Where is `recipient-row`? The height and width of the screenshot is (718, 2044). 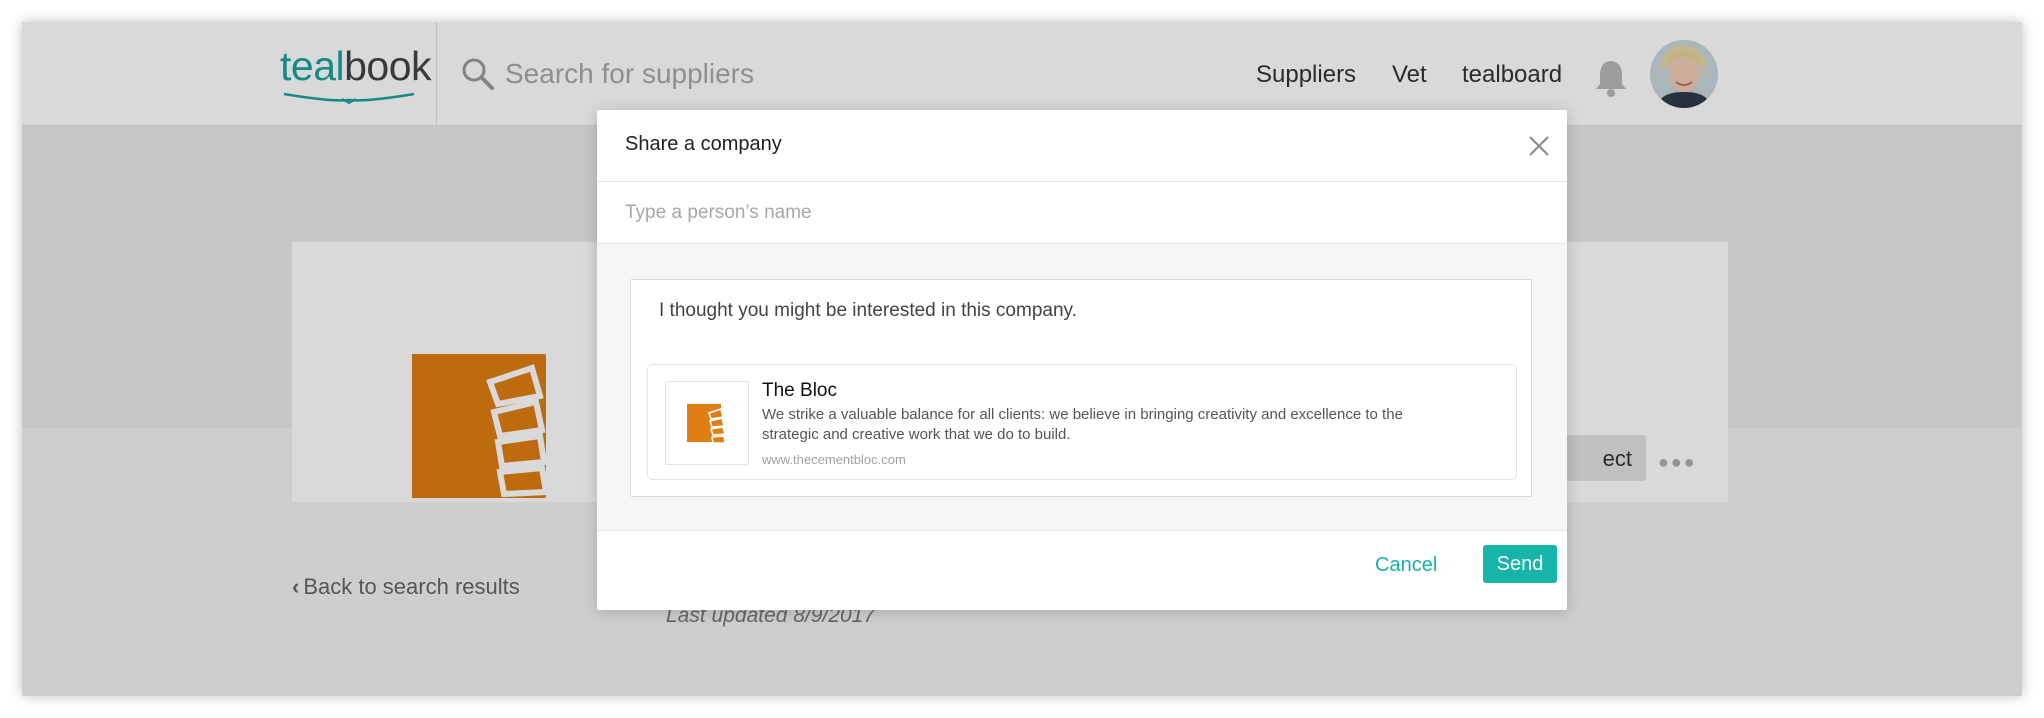
recipient-row is located at coordinates (1082, 213).